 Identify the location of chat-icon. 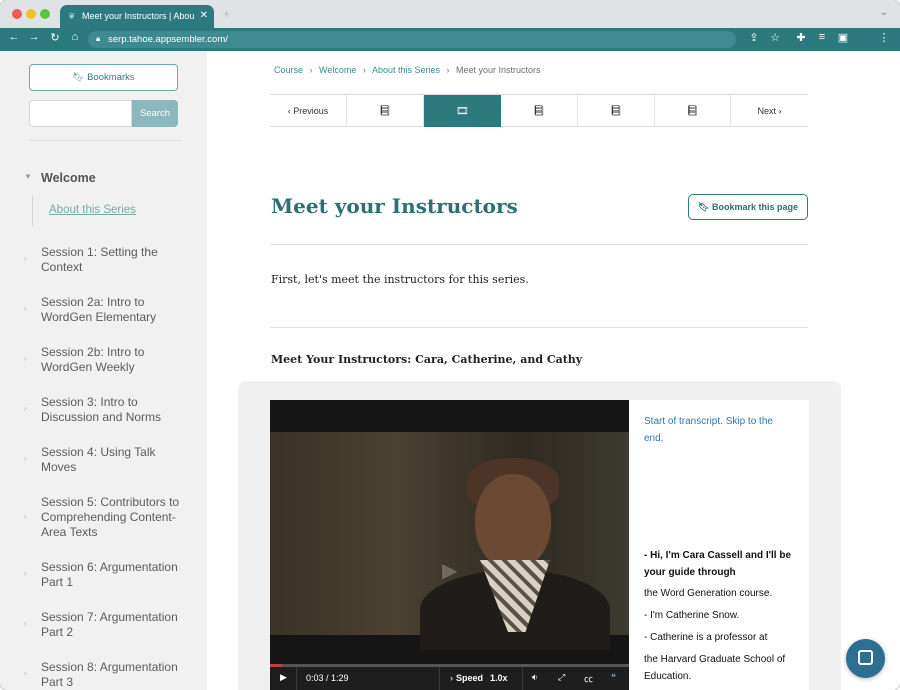
(865, 657).